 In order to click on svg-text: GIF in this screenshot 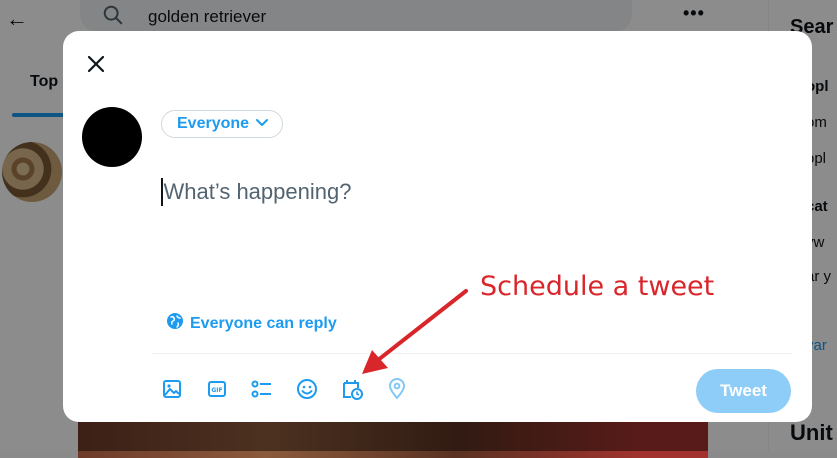, I will do `click(216, 390)`.